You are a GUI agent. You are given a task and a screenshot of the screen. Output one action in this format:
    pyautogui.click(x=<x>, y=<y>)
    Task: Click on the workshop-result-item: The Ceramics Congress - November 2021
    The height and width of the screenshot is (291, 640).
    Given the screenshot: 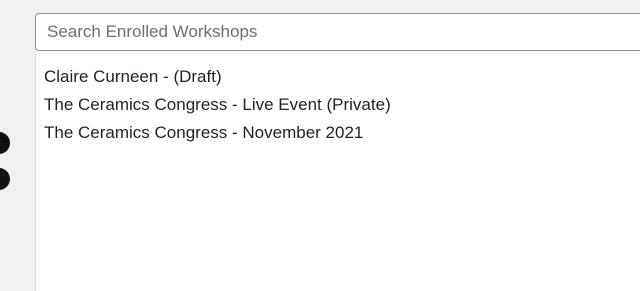 What is the action you would take?
    pyautogui.click(x=342, y=133)
    